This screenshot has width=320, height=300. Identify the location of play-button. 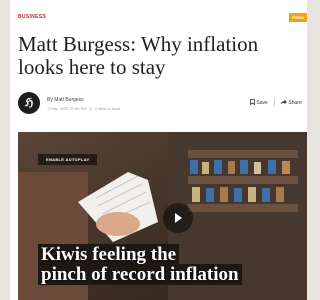
(178, 218).